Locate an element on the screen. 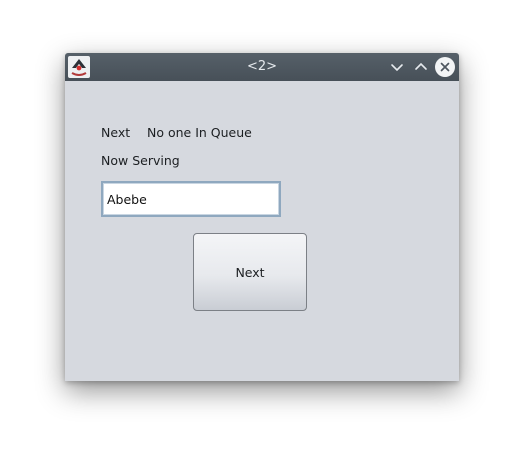 This screenshot has height=458, width=524. next-in-queue-value: No one In Queue is located at coordinates (199, 132).